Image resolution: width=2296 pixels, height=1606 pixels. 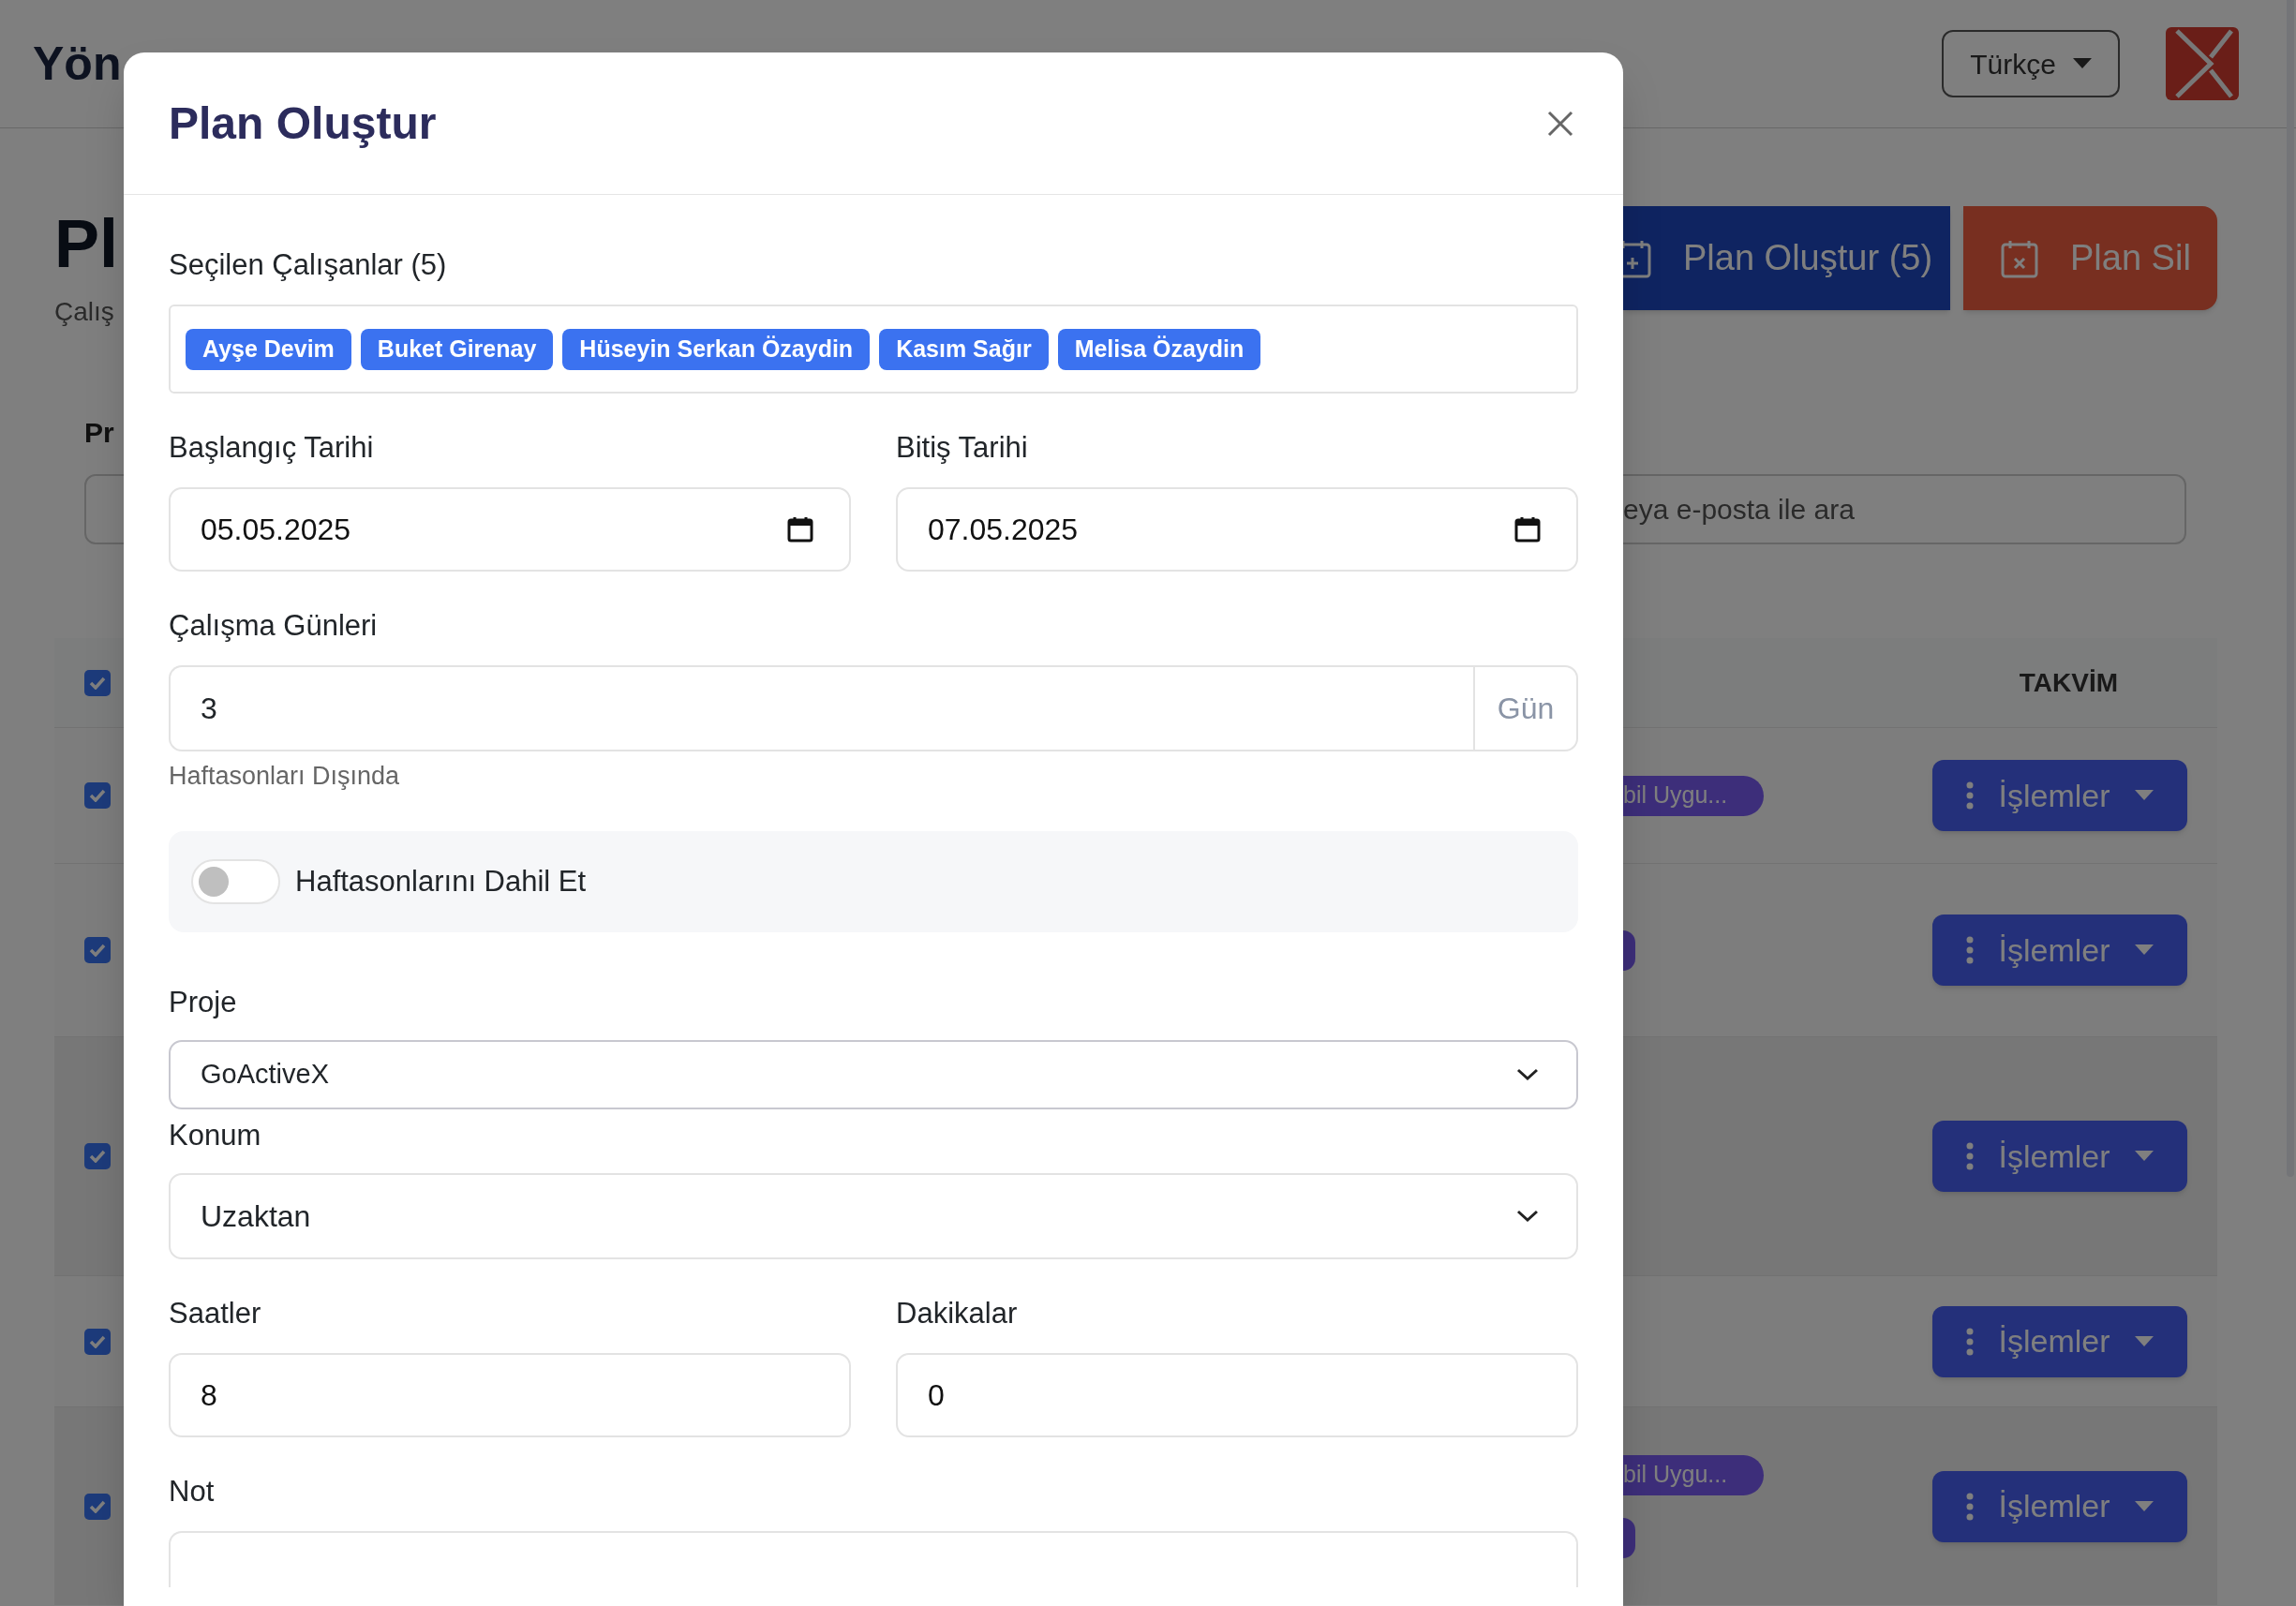 I want to click on logo-icon, so click(x=2202, y=63).